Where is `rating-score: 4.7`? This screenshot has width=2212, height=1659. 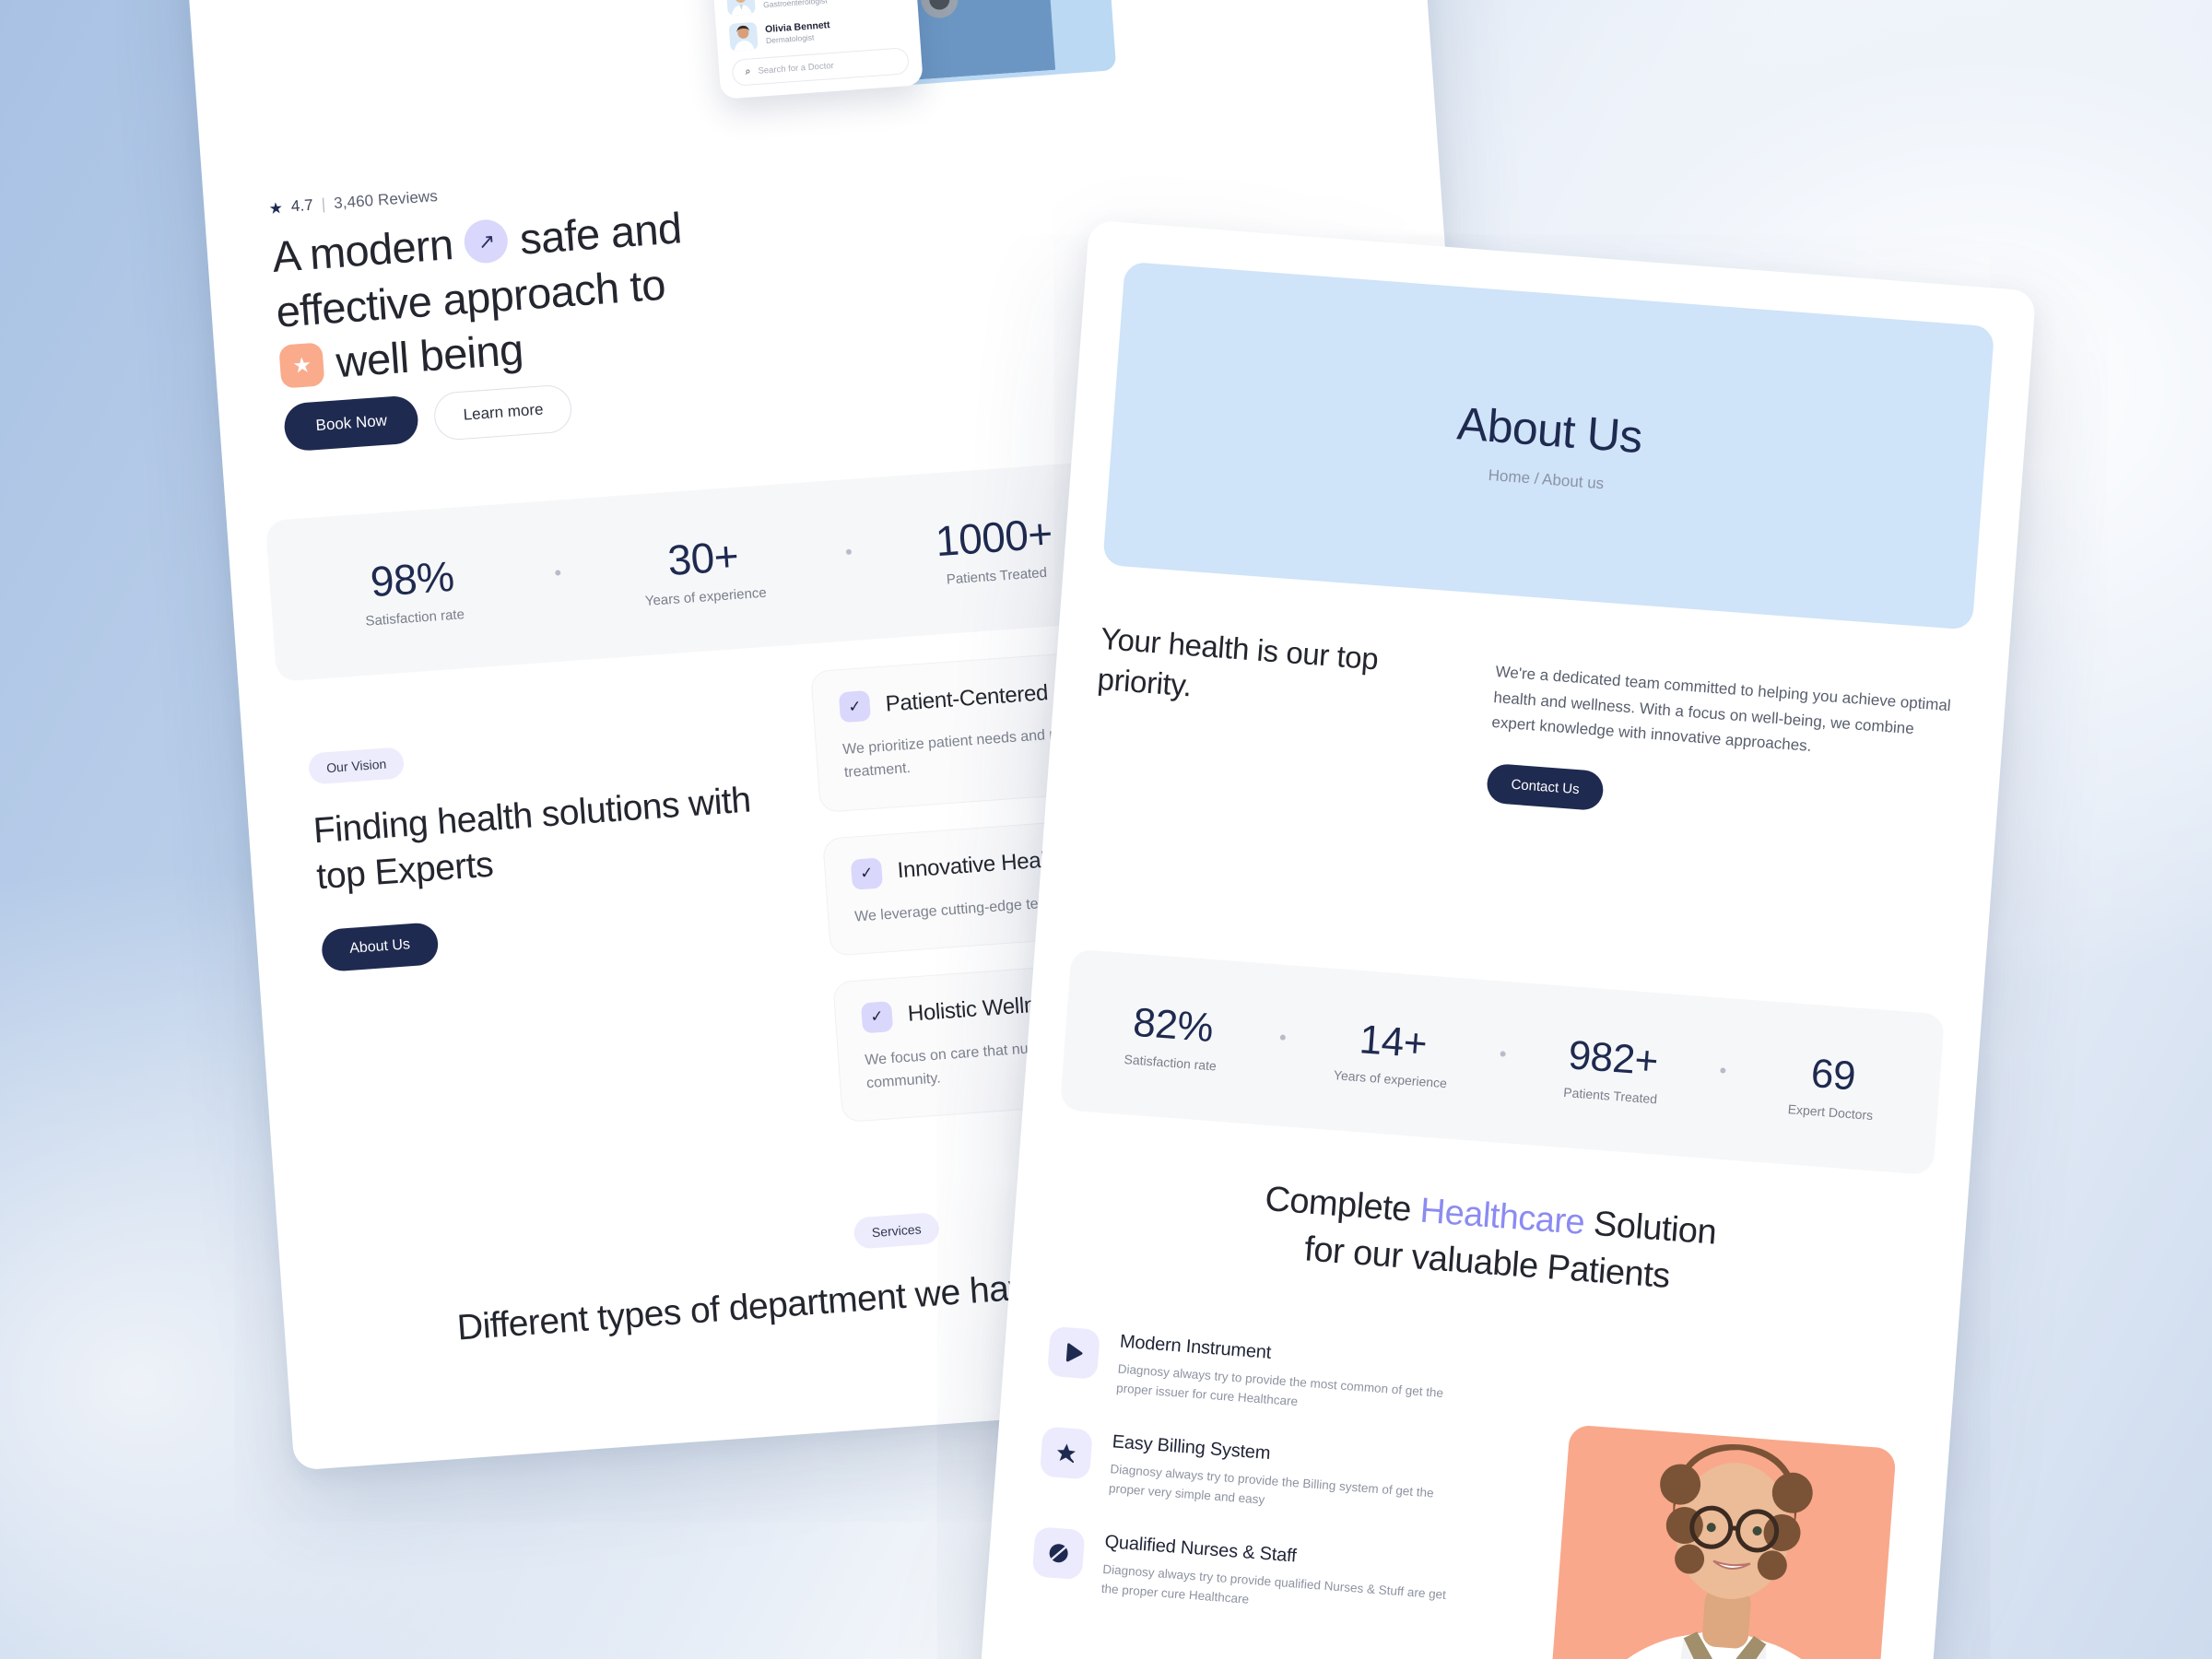 rating-score: 4.7 is located at coordinates (302, 205).